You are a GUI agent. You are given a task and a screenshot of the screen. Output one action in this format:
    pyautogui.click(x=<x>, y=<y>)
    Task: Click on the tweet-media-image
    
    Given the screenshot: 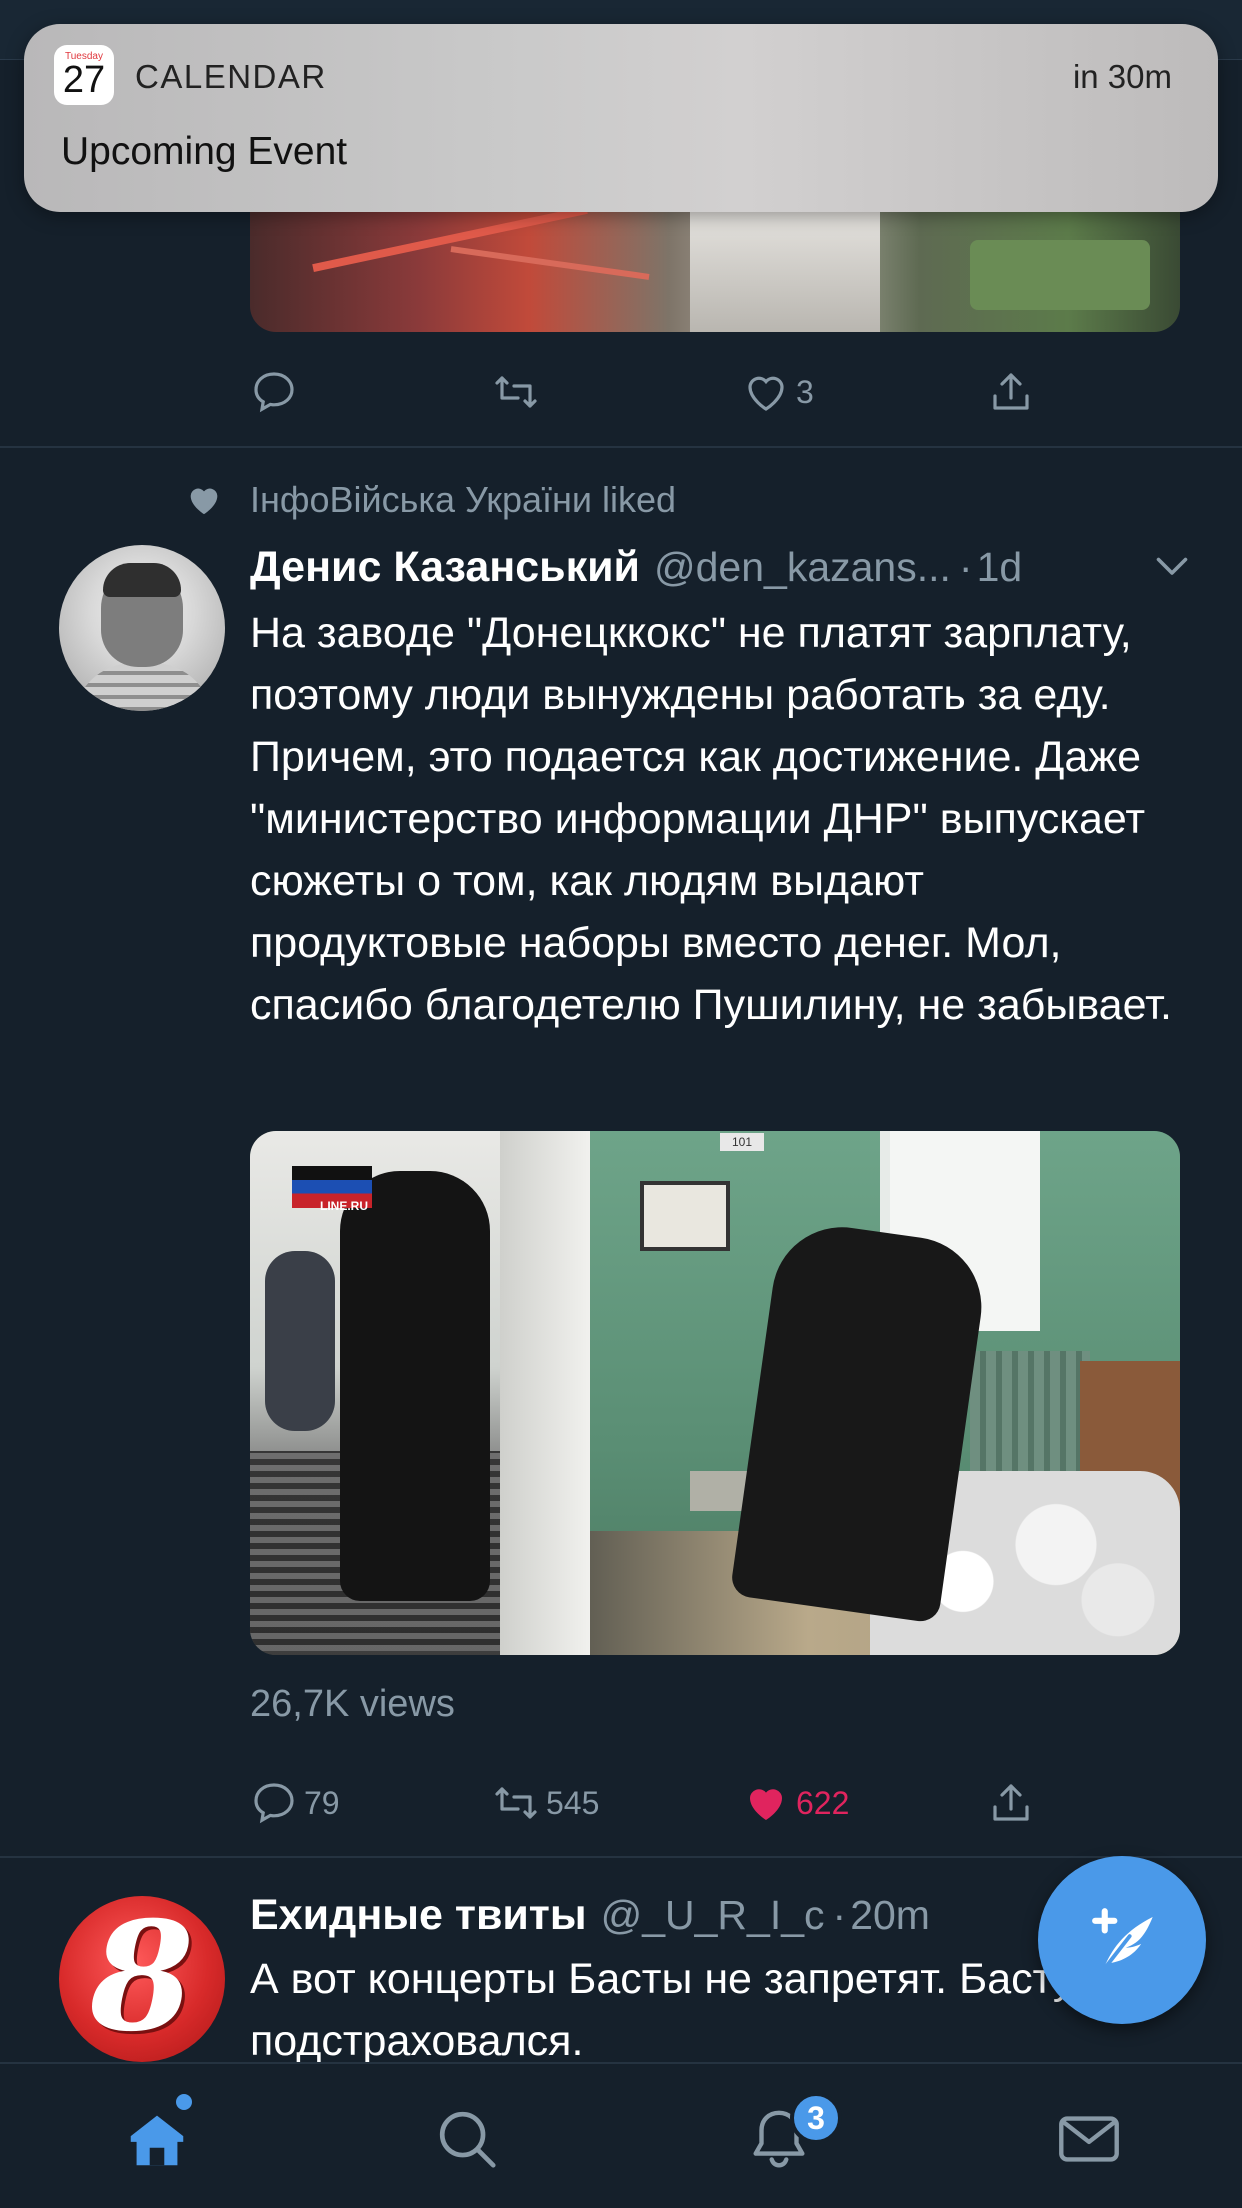 What is the action you would take?
    pyautogui.click(x=715, y=266)
    